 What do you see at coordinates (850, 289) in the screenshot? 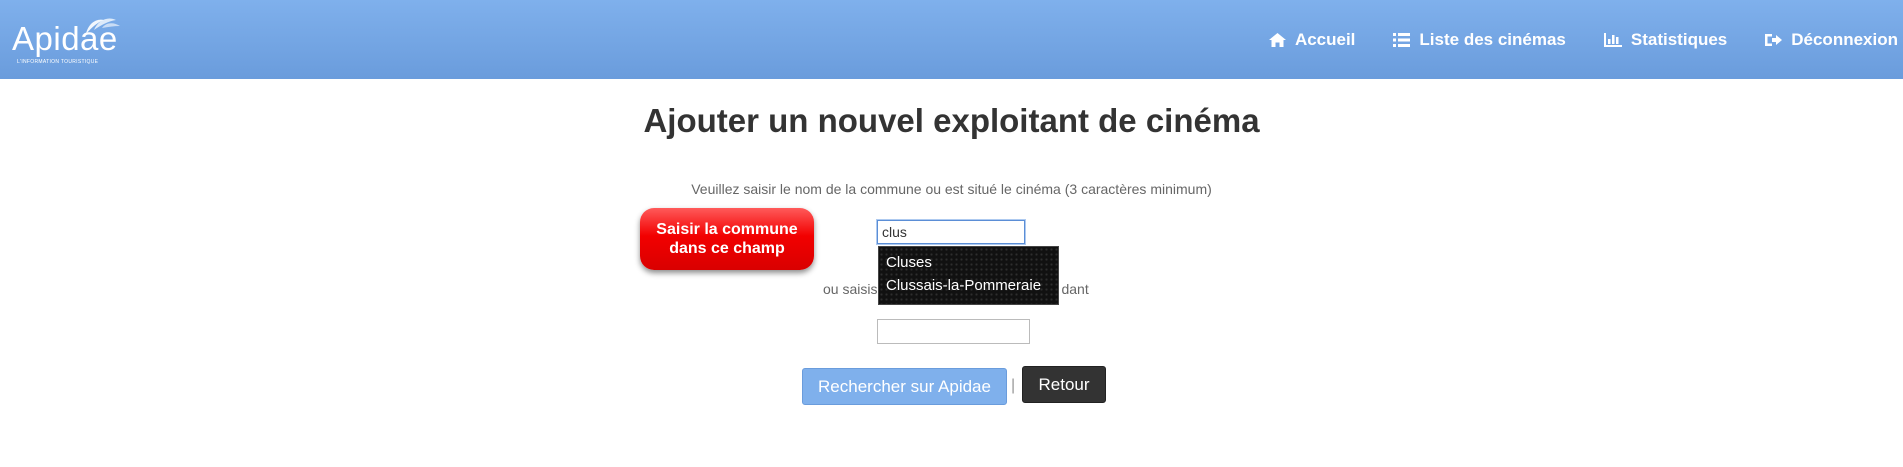
I see `or-text-start: ou saisis` at bounding box center [850, 289].